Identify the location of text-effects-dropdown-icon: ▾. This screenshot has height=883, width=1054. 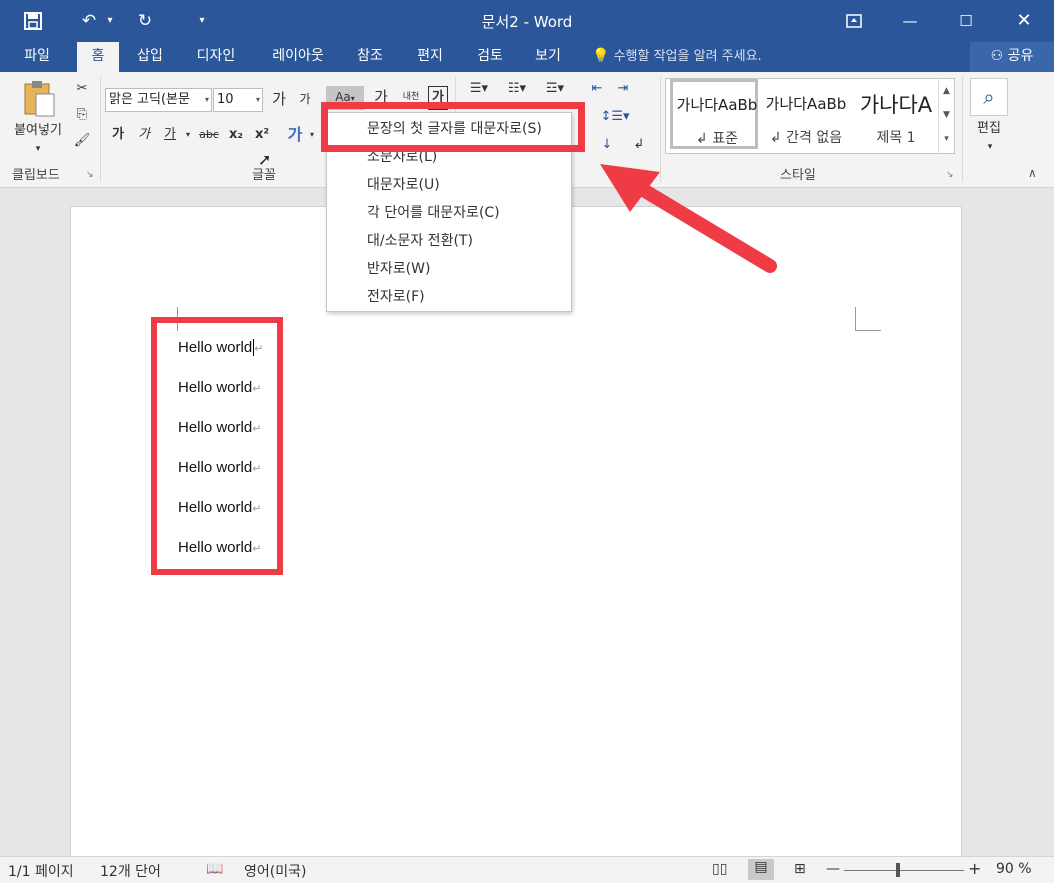
(312, 136).